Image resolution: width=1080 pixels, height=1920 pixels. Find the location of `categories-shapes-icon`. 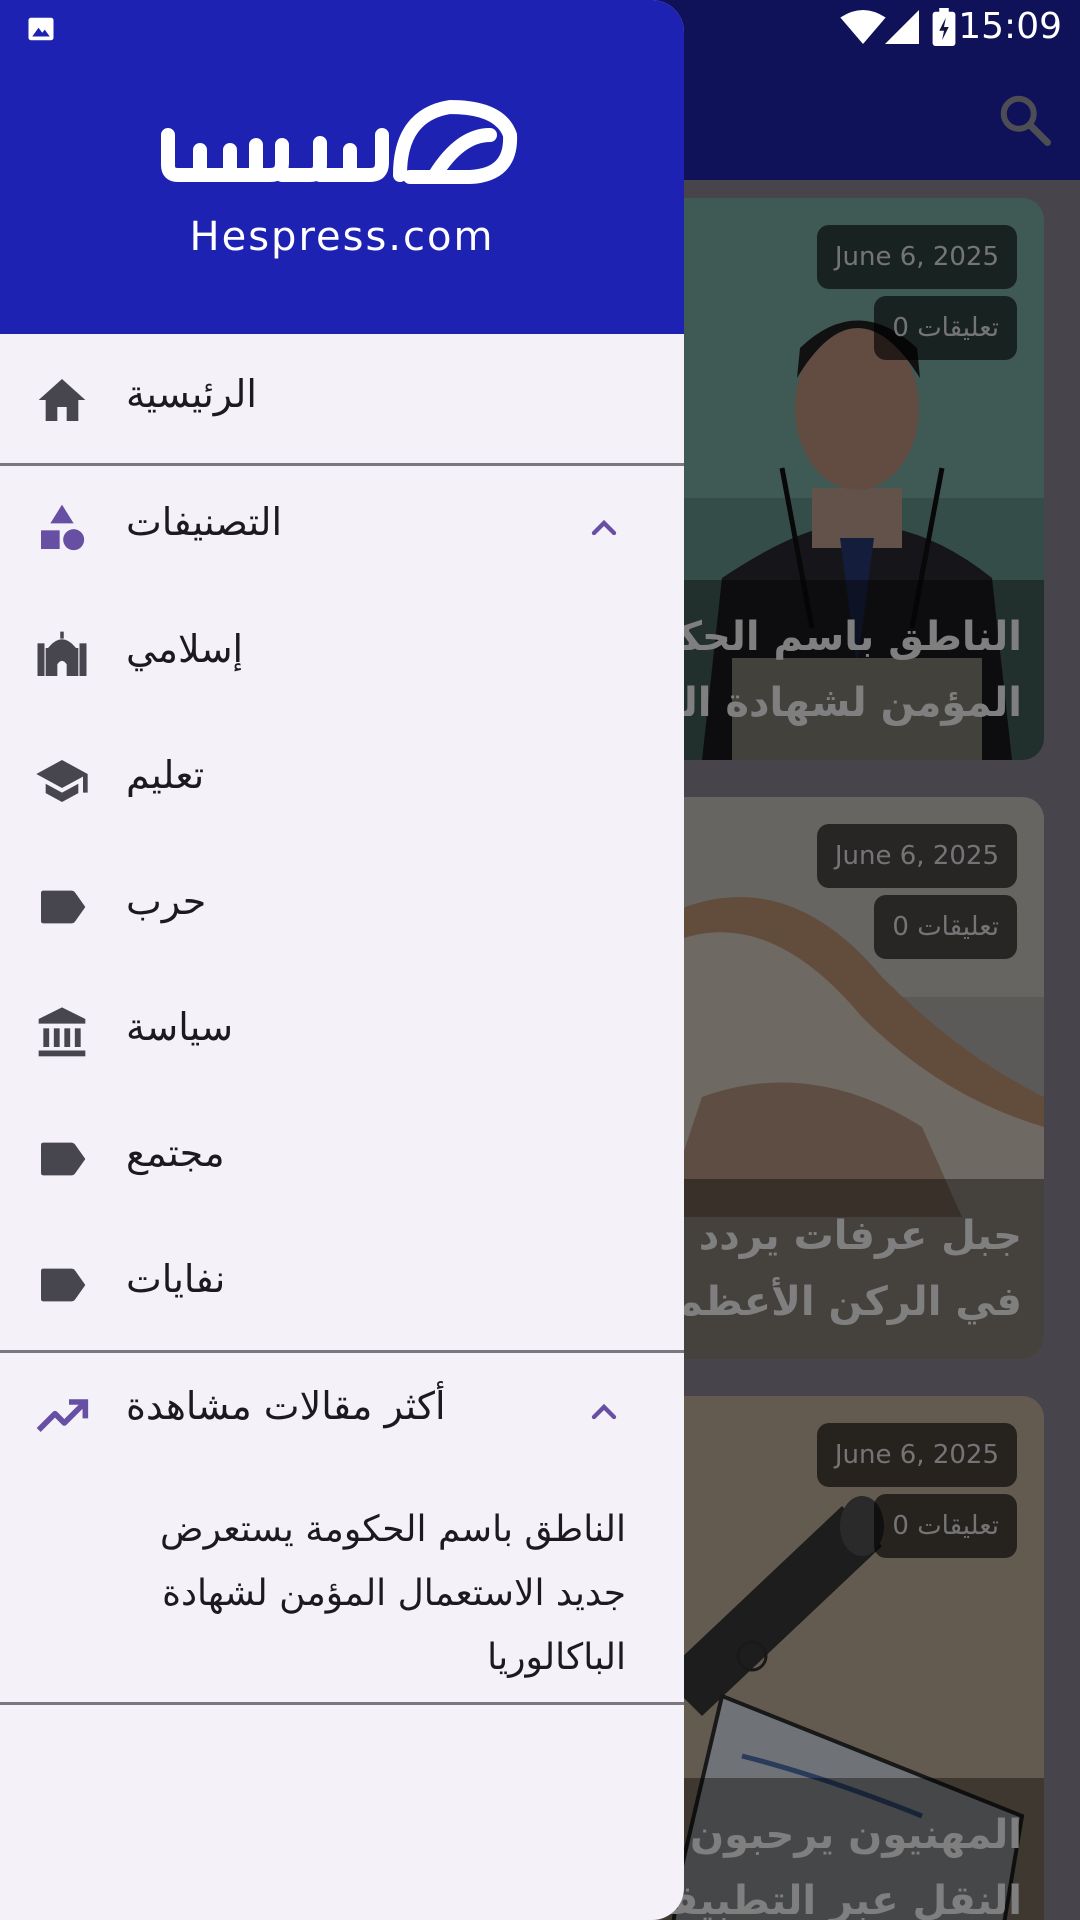

categories-shapes-icon is located at coordinates (63, 527).